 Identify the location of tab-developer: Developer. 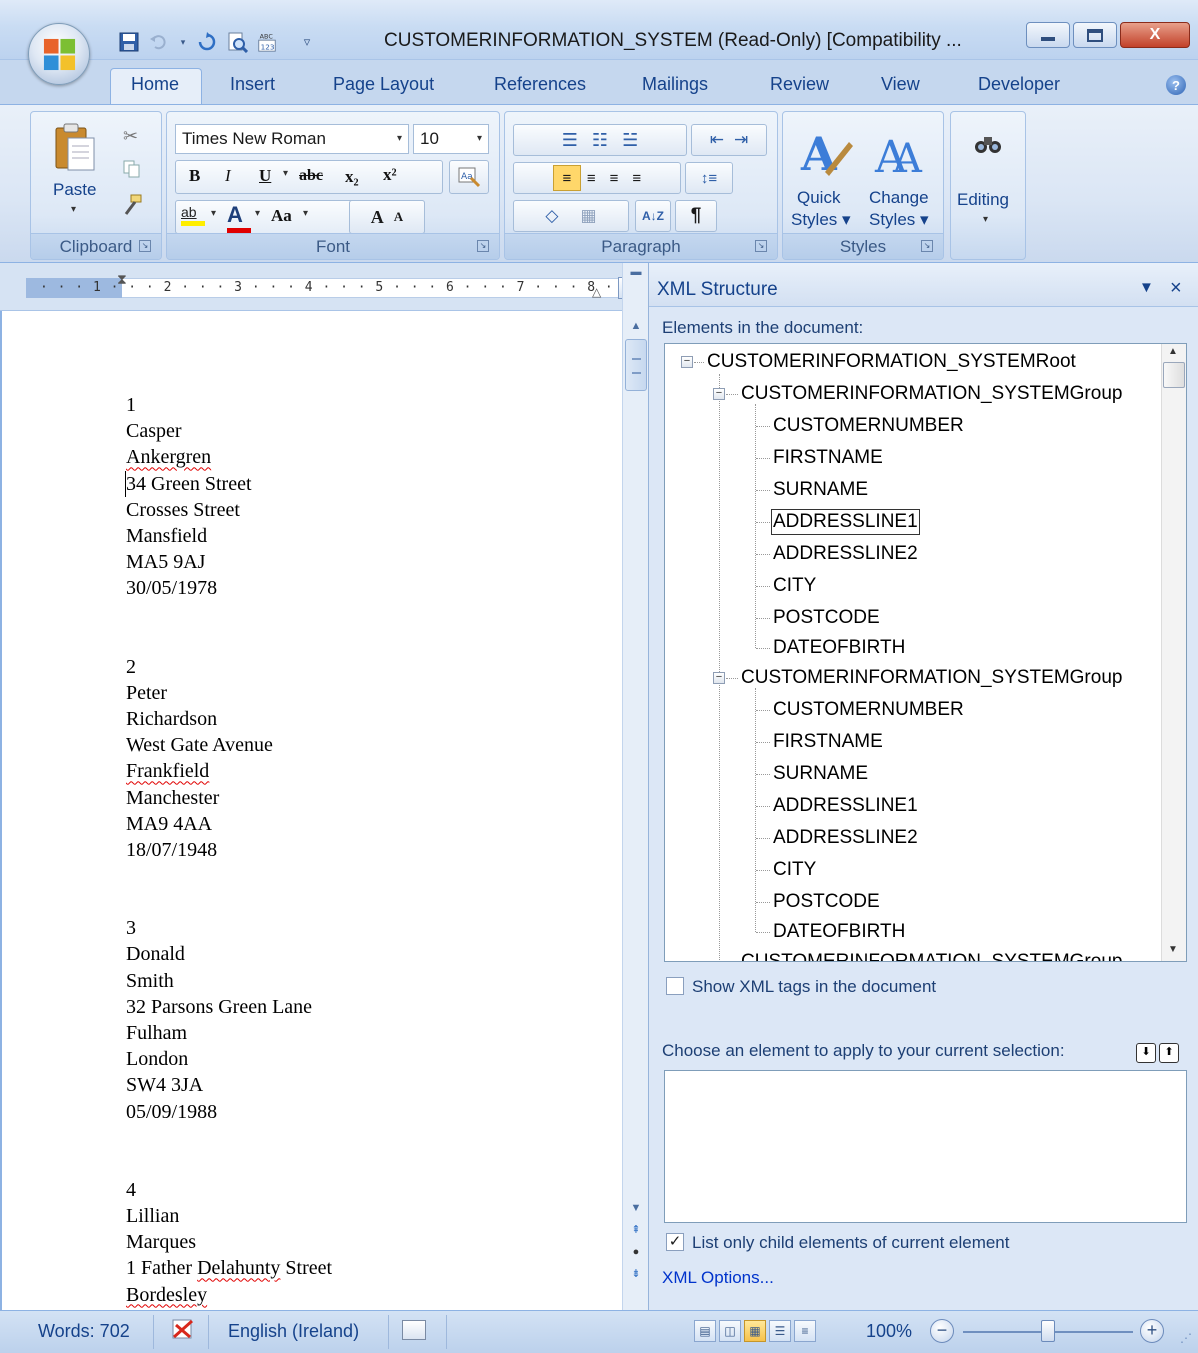
(1019, 84).